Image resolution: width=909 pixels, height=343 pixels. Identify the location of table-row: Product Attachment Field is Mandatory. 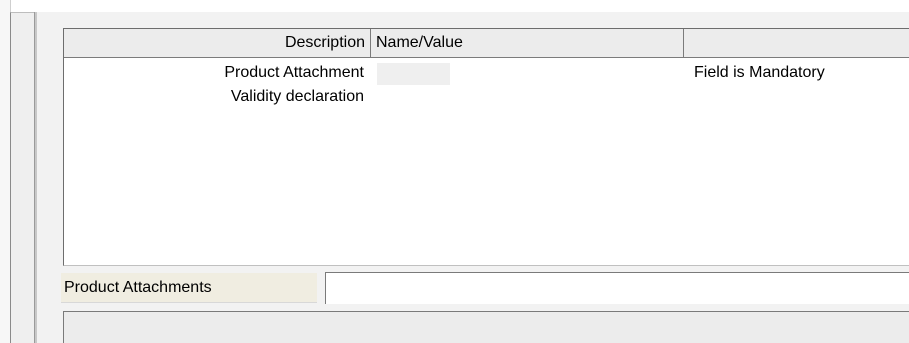
(486, 73).